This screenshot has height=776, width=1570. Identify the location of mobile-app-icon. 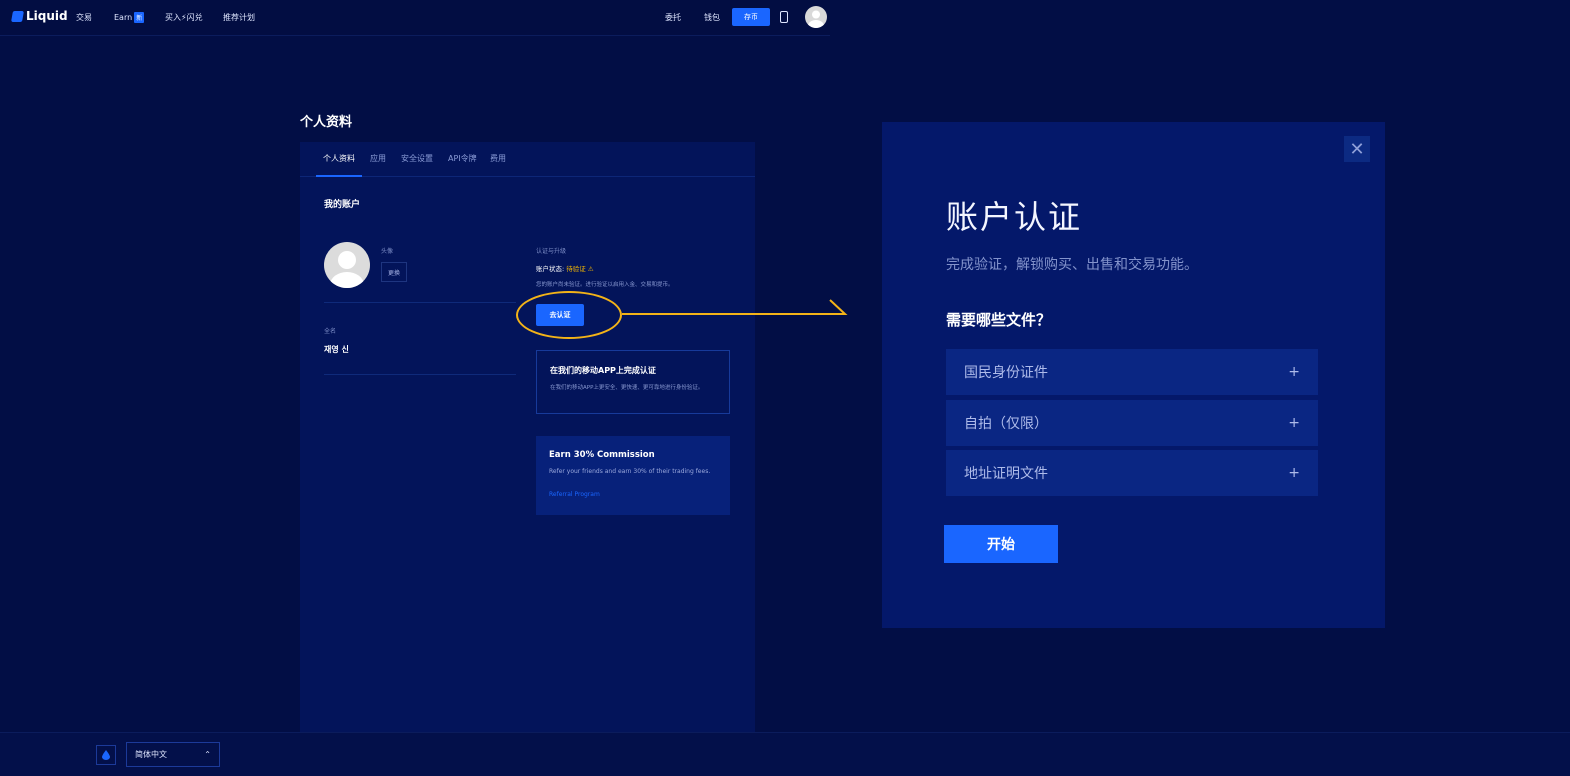
(784, 17).